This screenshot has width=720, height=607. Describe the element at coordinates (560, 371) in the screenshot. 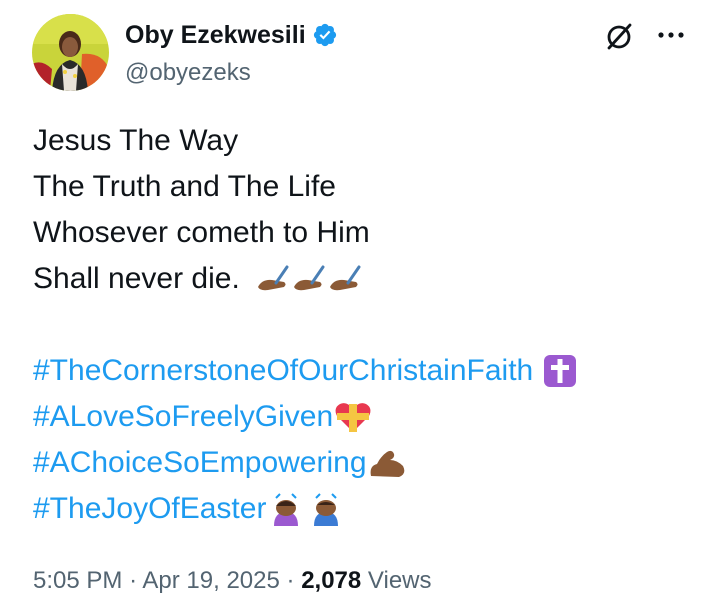

I see `latin-cross-emoji-icon` at that location.